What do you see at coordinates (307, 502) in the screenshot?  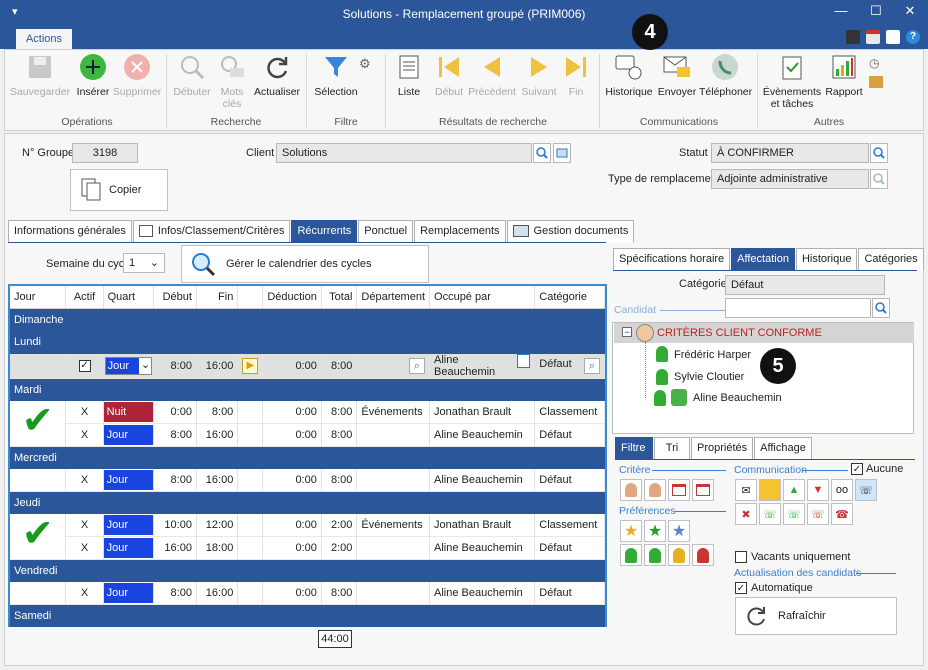 I see `day-row-jeudi: Jeudi` at bounding box center [307, 502].